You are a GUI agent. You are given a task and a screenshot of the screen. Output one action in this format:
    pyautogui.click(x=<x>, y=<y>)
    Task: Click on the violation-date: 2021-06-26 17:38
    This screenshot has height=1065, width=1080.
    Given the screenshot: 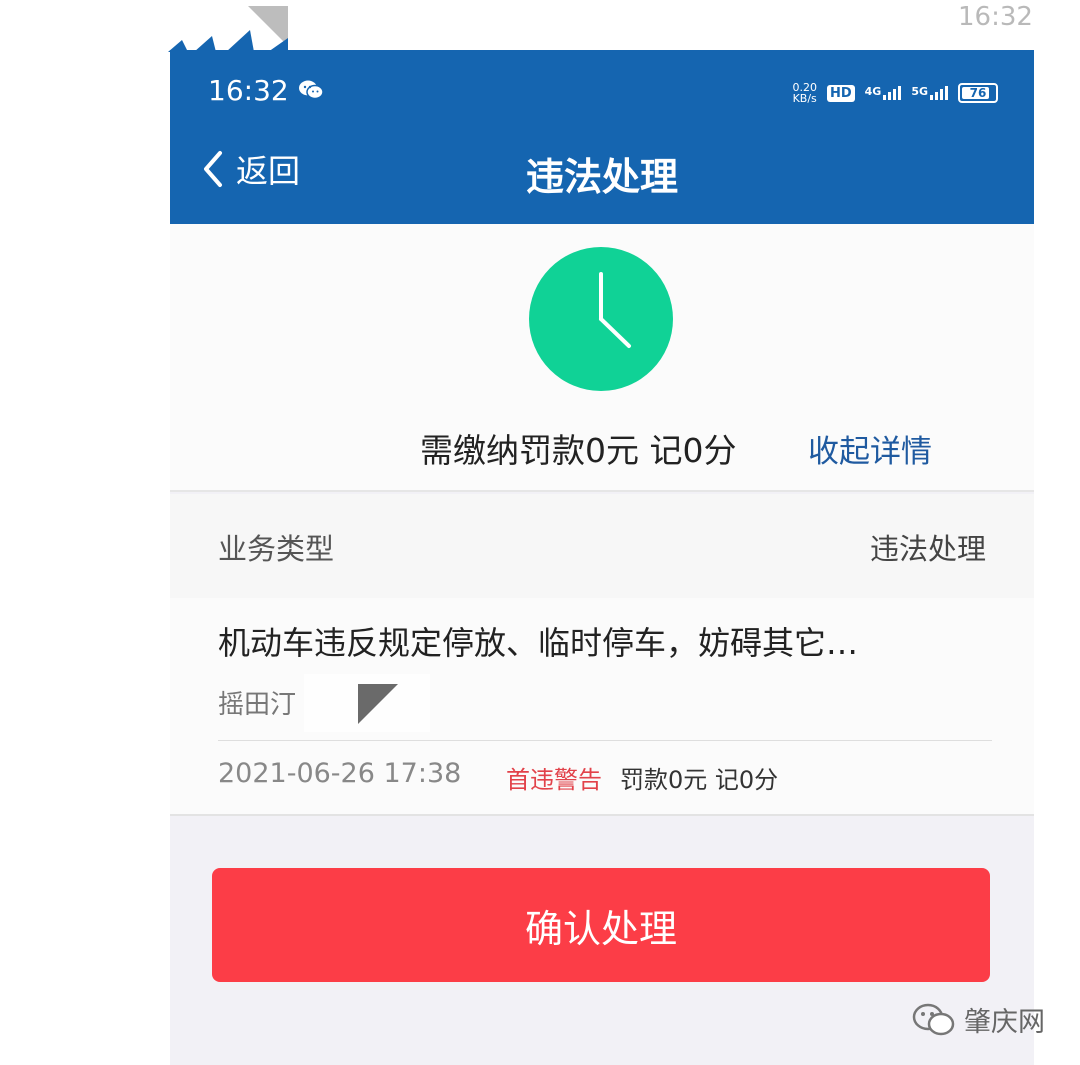 What is the action you would take?
    pyautogui.click(x=340, y=773)
    